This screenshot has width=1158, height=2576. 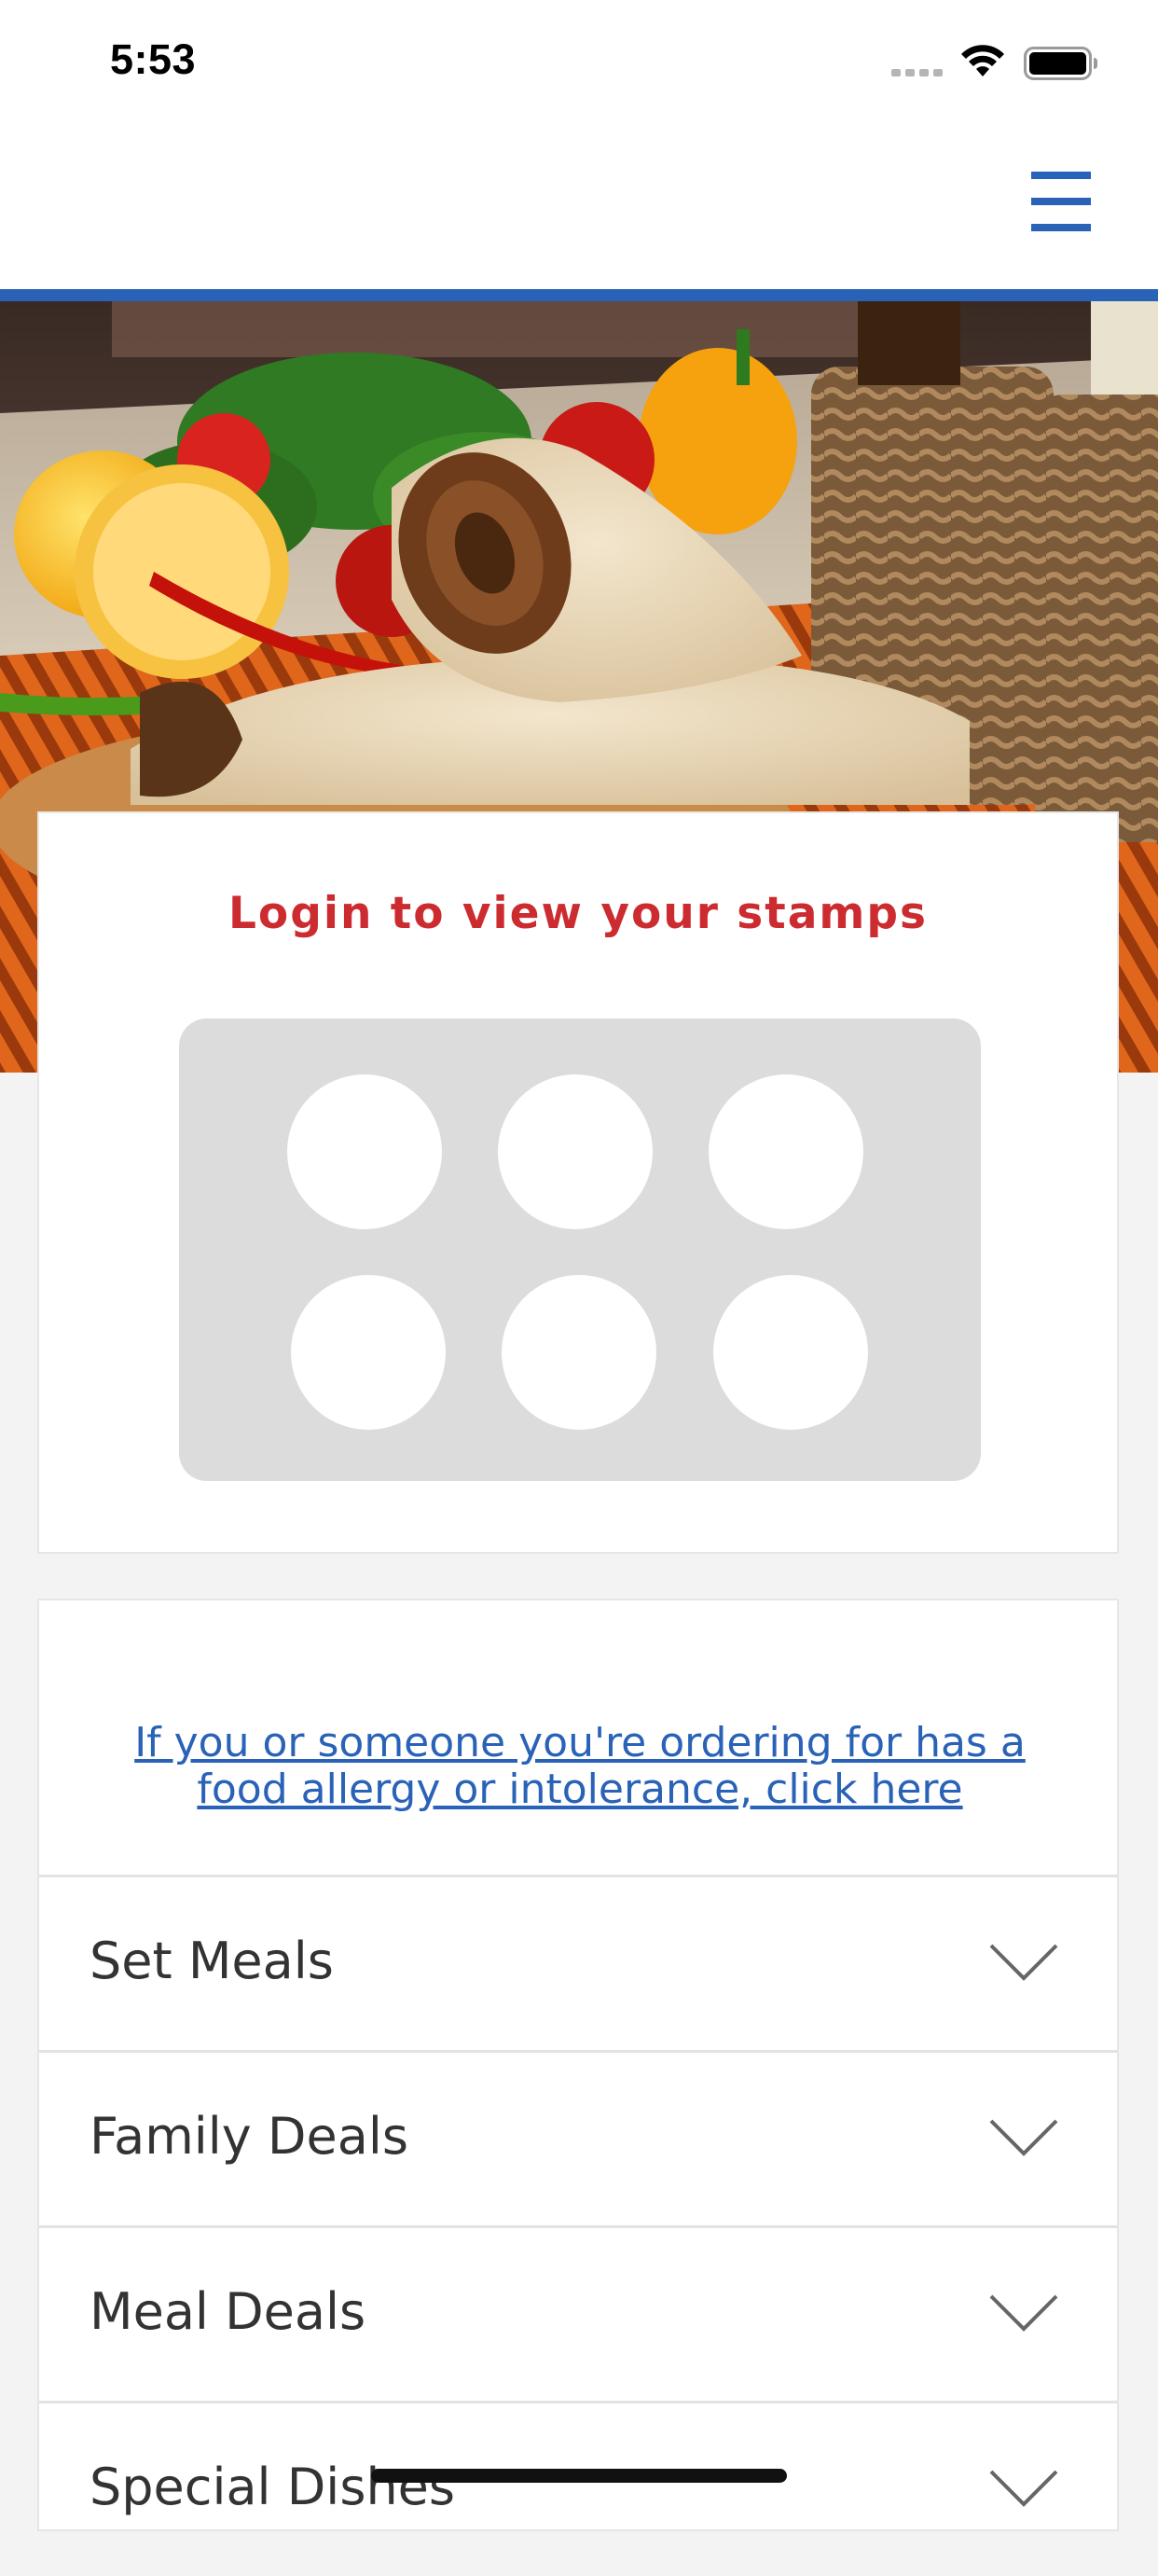 What do you see at coordinates (578, 1963) in the screenshot?
I see `category-set-meals: Set Meals` at bounding box center [578, 1963].